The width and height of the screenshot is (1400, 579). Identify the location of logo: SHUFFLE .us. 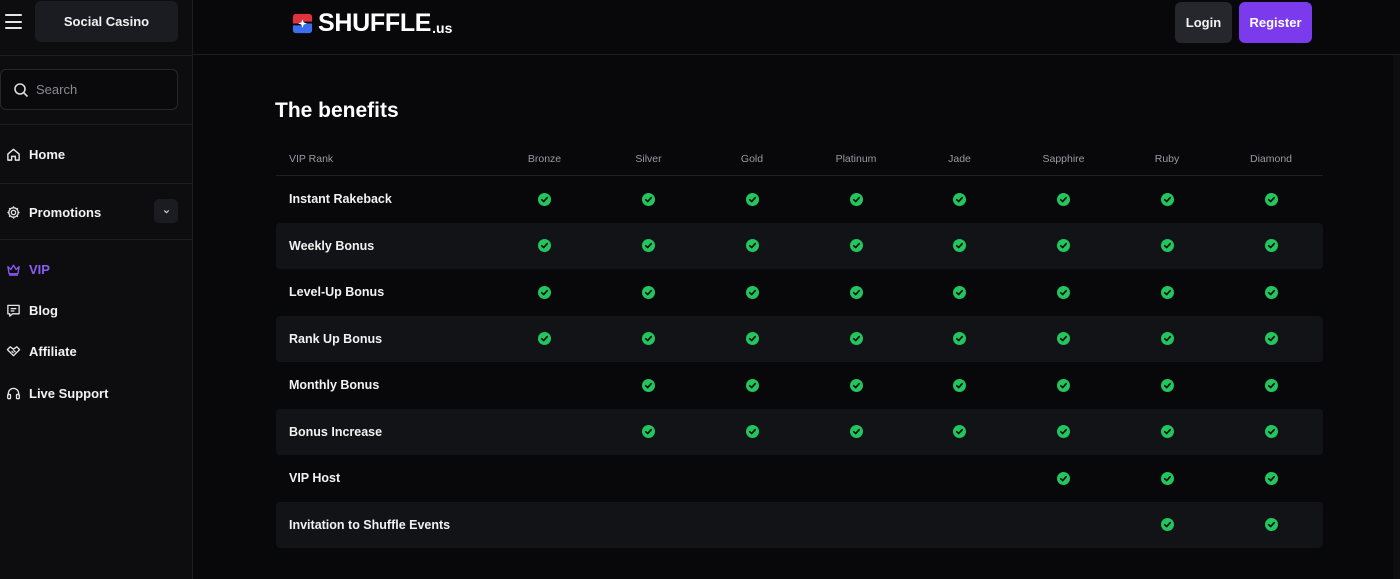
(371, 23).